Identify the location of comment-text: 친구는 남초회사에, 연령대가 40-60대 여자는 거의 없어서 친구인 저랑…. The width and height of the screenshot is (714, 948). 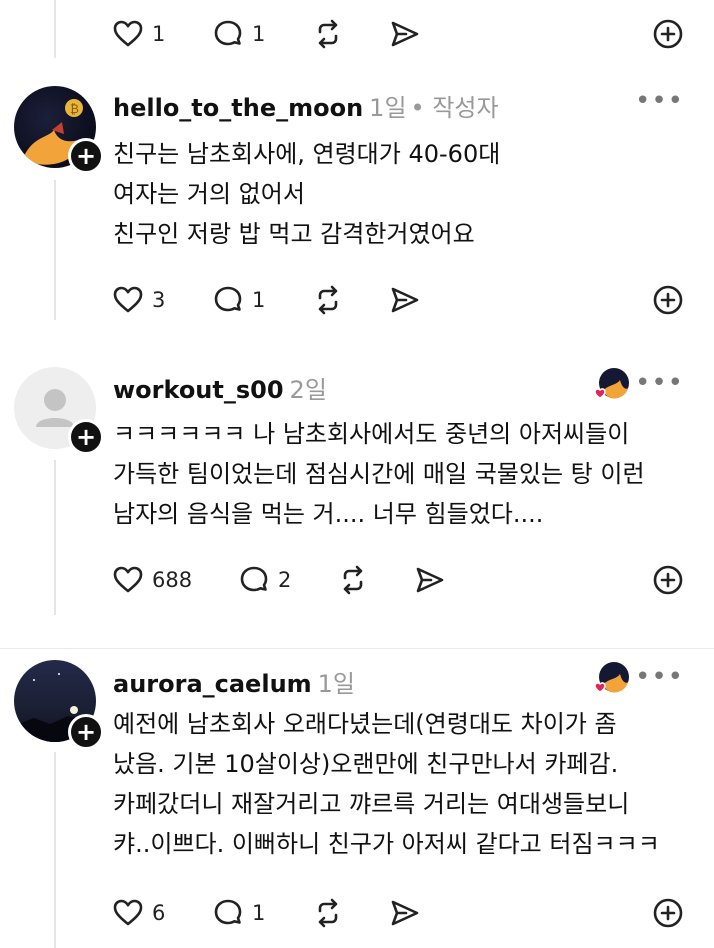
(307, 194).